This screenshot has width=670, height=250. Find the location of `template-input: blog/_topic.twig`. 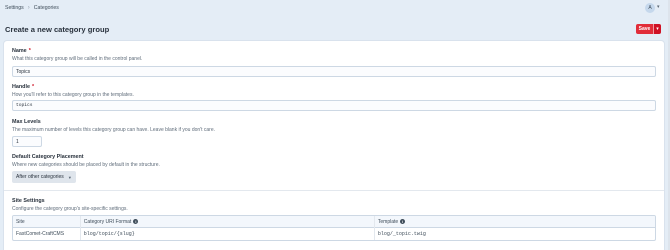

template-input: blog/_topic.twig is located at coordinates (514, 234).